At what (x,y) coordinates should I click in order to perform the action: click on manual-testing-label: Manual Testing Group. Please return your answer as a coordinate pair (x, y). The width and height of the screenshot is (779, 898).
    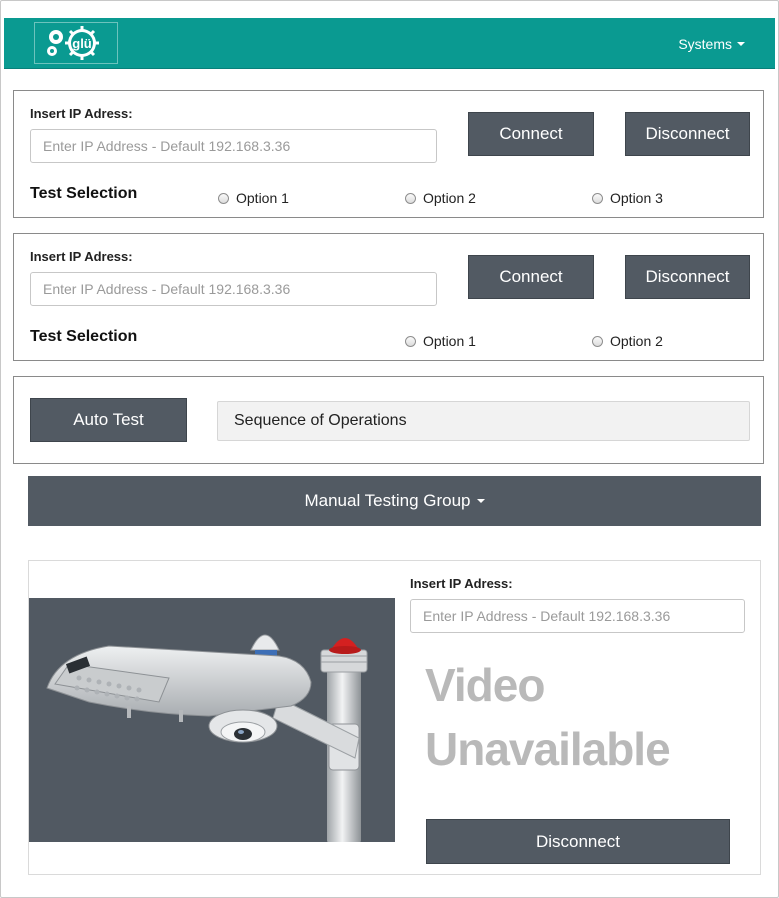
    Looking at the image, I should click on (387, 500).